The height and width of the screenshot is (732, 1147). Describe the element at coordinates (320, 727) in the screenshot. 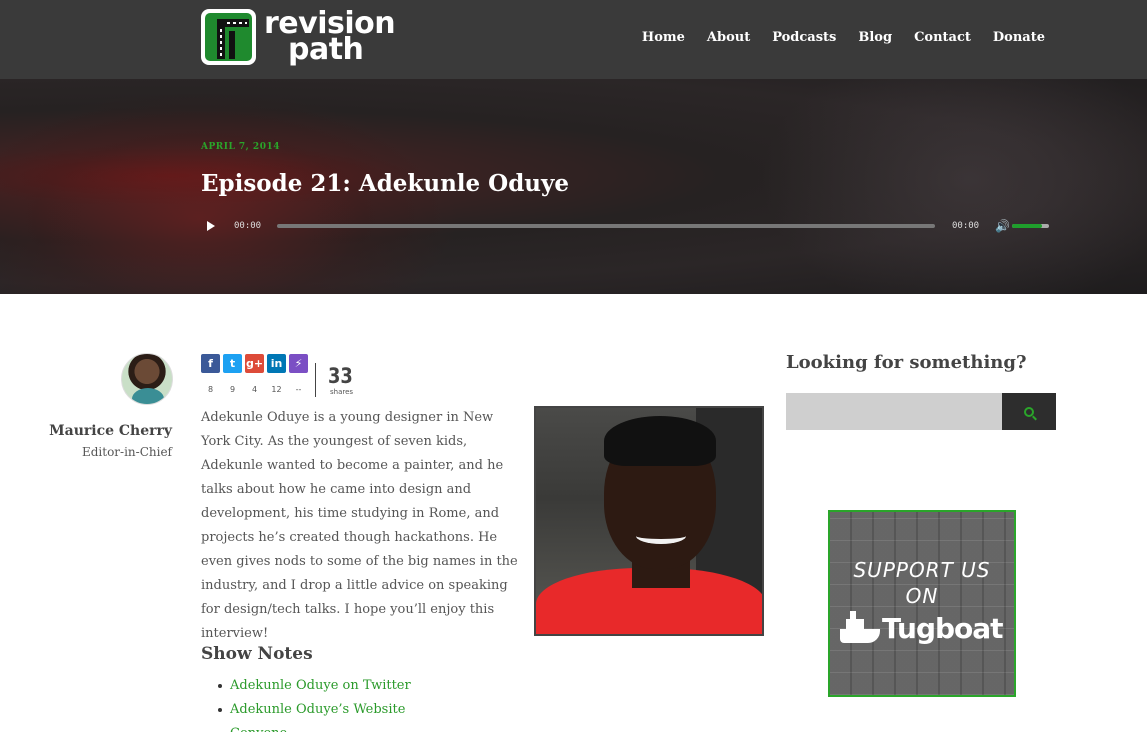

I see `shownotes-link: Convene` at that location.